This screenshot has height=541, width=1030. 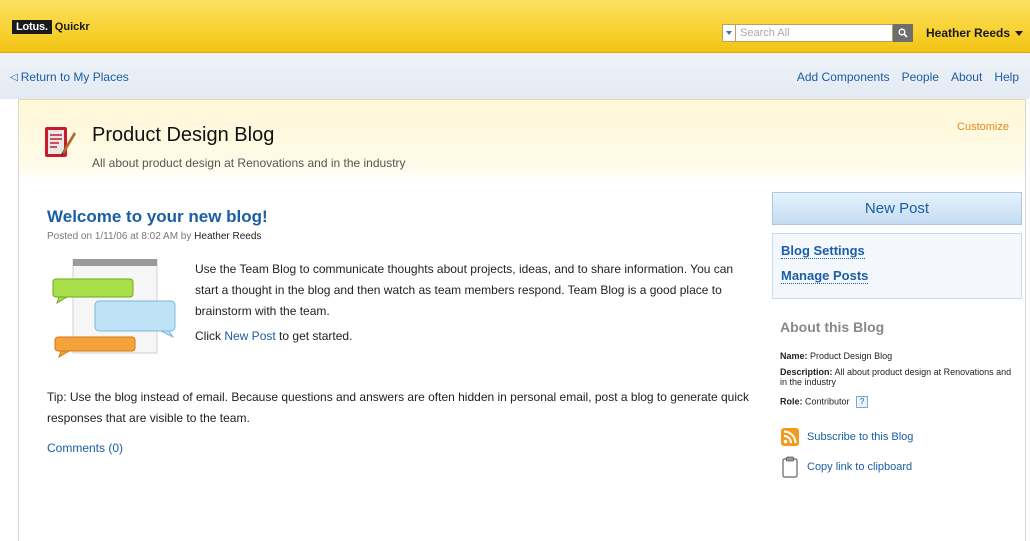 What do you see at coordinates (157, 217) in the screenshot?
I see `post-title: Welcome to your new blog!` at bounding box center [157, 217].